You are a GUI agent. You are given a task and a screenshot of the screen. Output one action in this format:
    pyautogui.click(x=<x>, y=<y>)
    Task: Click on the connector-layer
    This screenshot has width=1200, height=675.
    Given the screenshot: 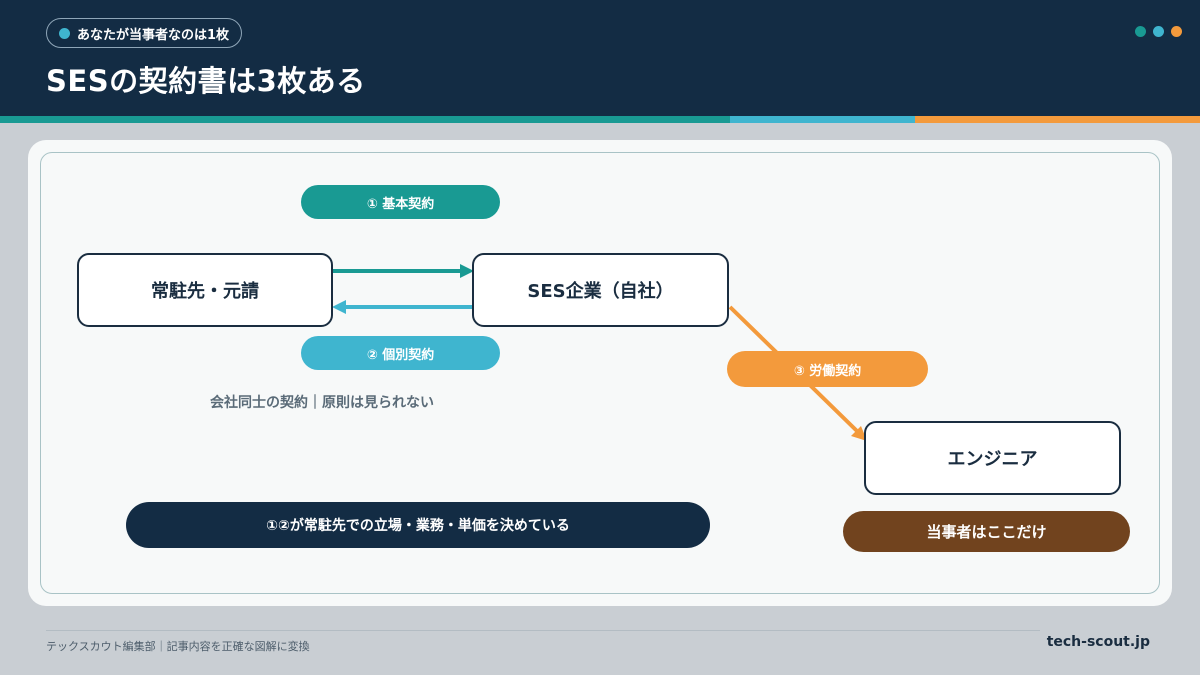 What is the action you would take?
    pyautogui.click(x=599, y=352)
    